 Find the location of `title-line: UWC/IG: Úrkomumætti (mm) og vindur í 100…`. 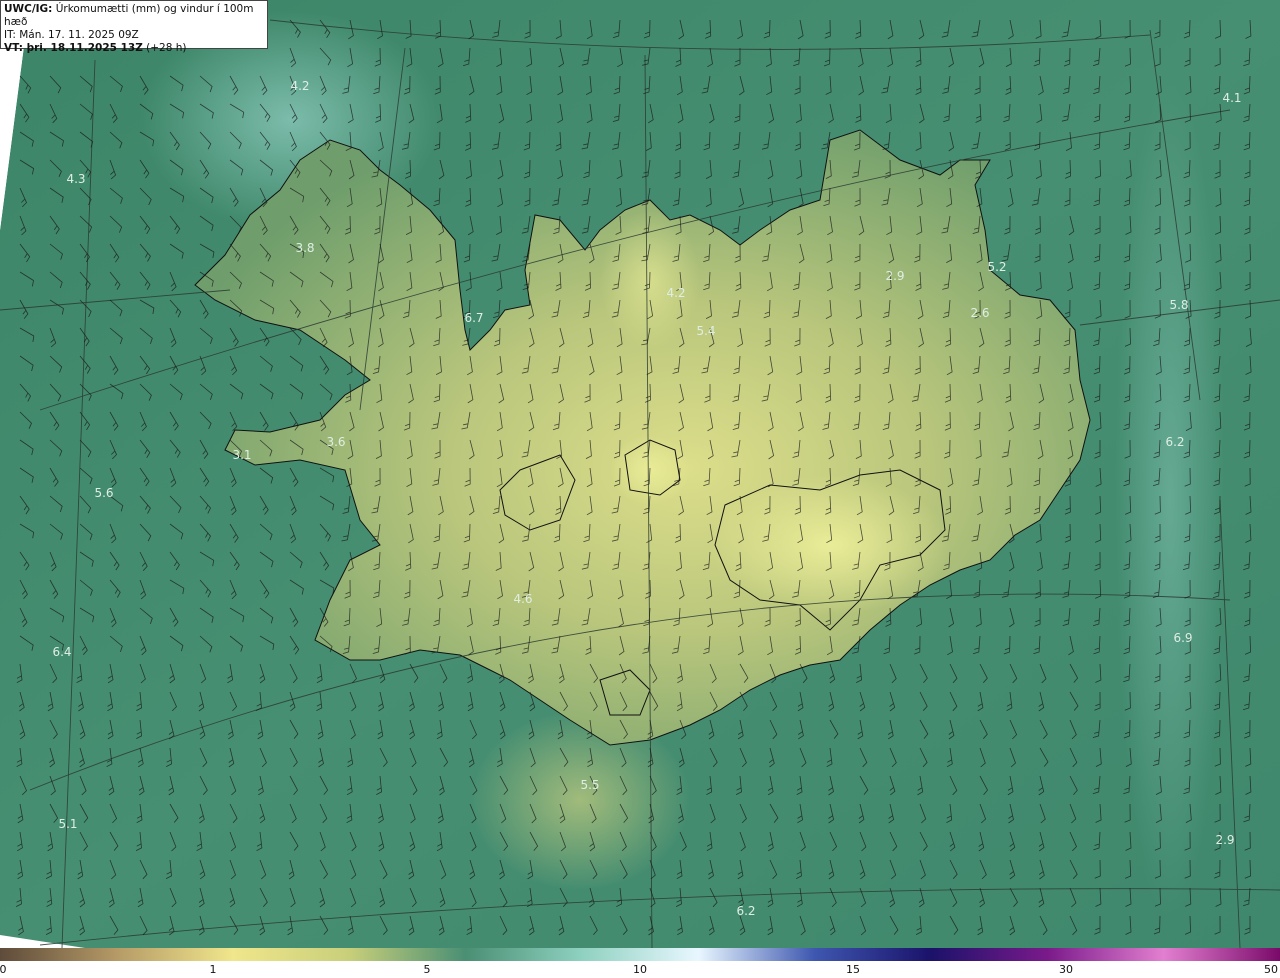

title-line: UWC/IG: Úrkomumætti (mm) og vindur í 100… is located at coordinates (134, 16).